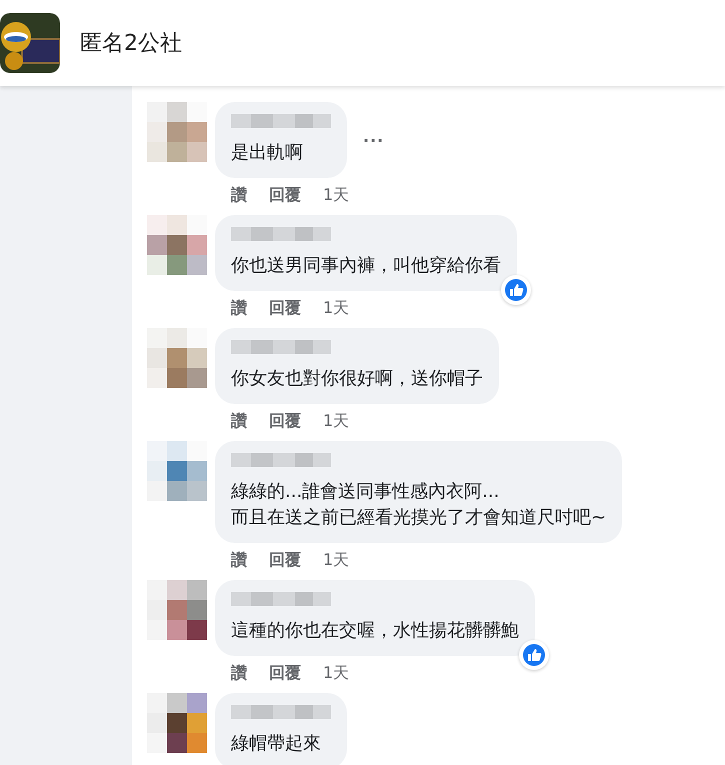 The height and width of the screenshot is (765, 725). What do you see at coordinates (357, 379) in the screenshot?
I see `comment-text: 你女友也對你很好啊，送你帽子` at bounding box center [357, 379].